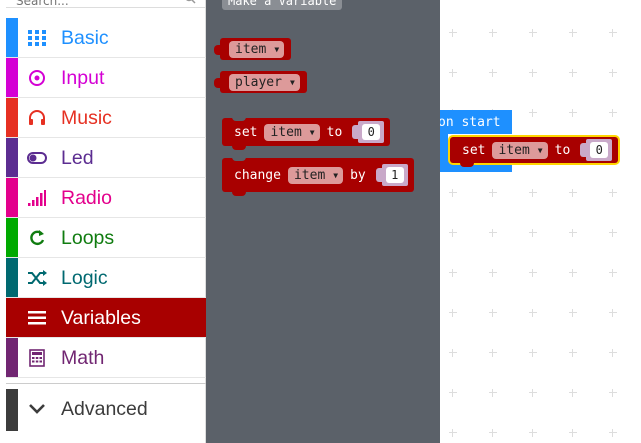 The height and width of the screenshot is (443, 641). I want to click on make-variable-button: Make a Variable, so click(282, 5).